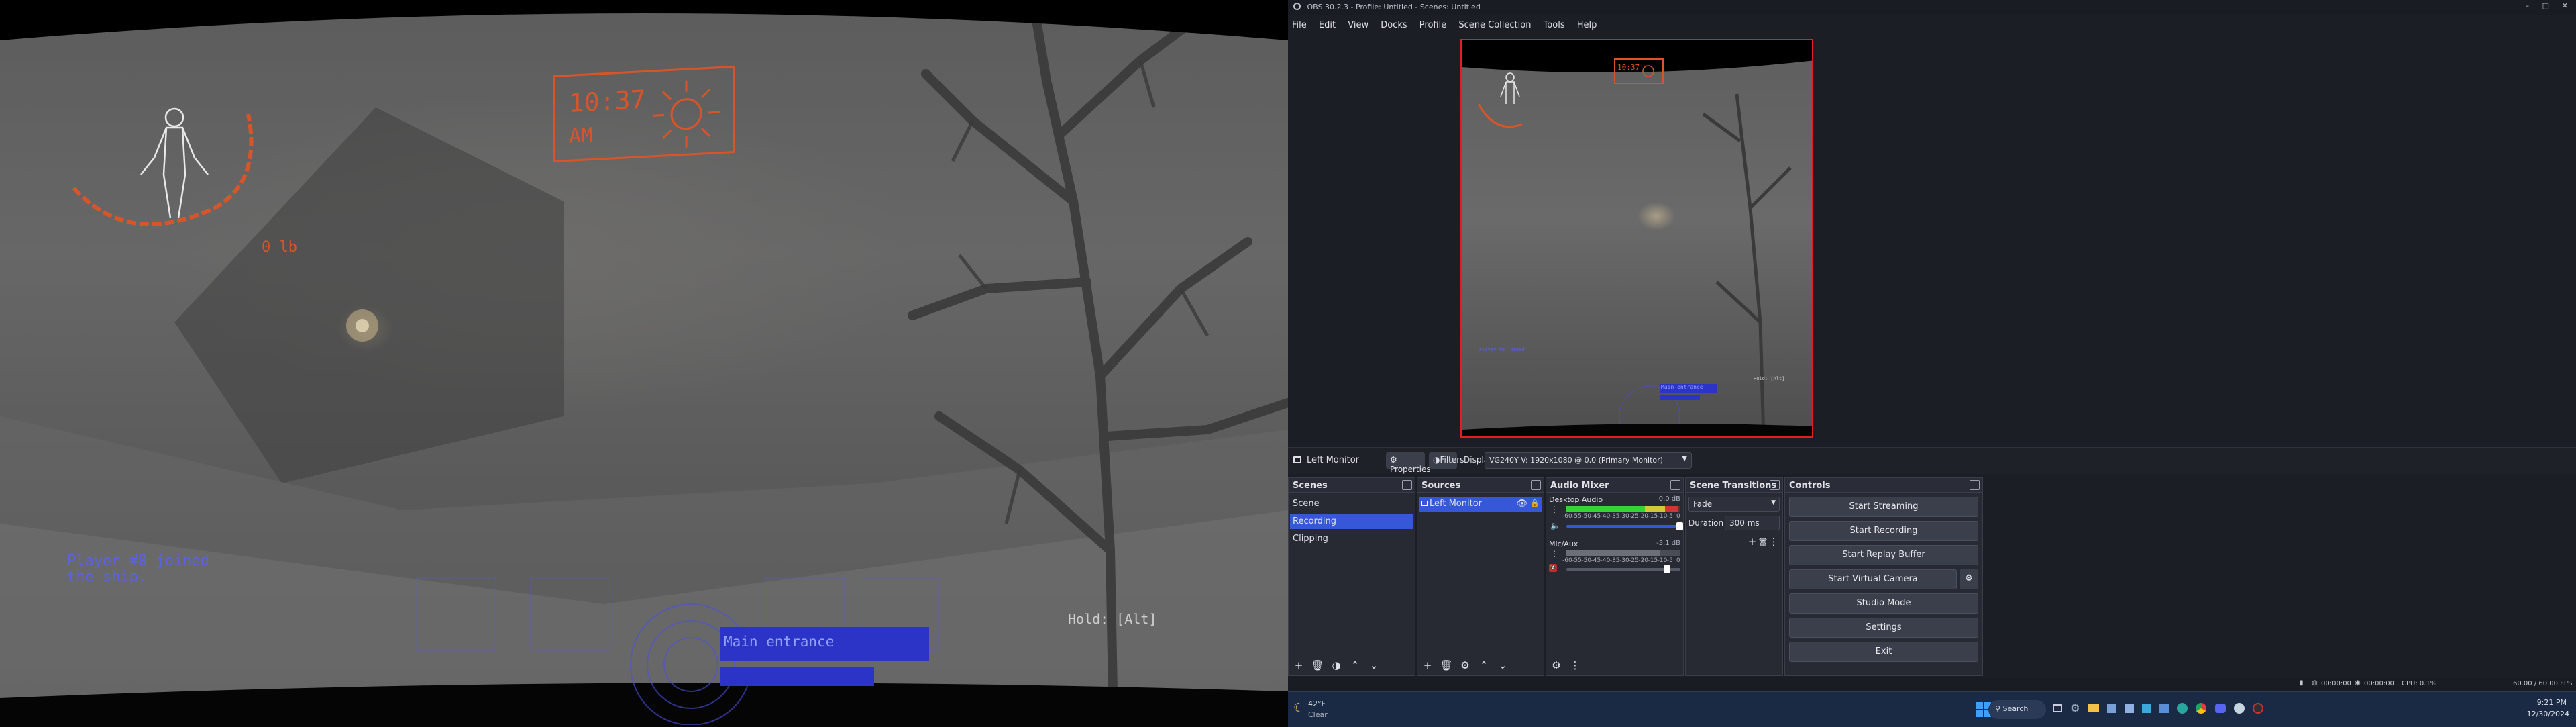  I want to click on scenes-toolbar: + 🗑 ◑ ⌃ ⌄, so click(1338, 666).